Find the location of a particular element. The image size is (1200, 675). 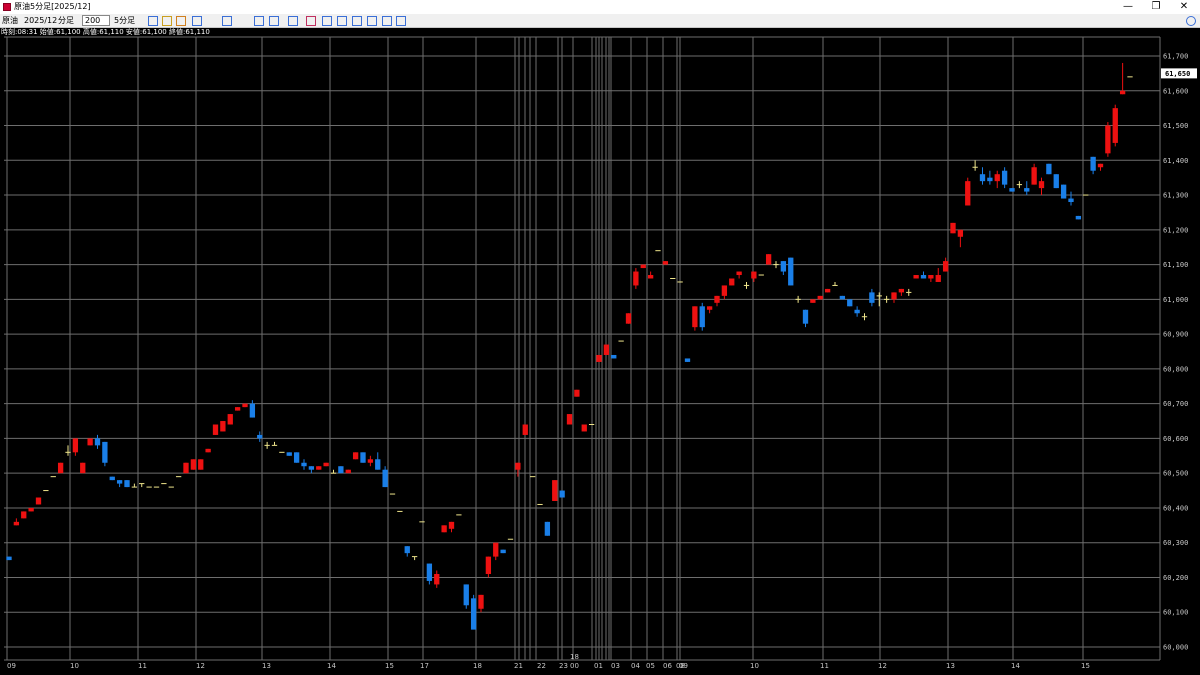

y-tick-label: 60,800 is located at coordinates (1175, 369).